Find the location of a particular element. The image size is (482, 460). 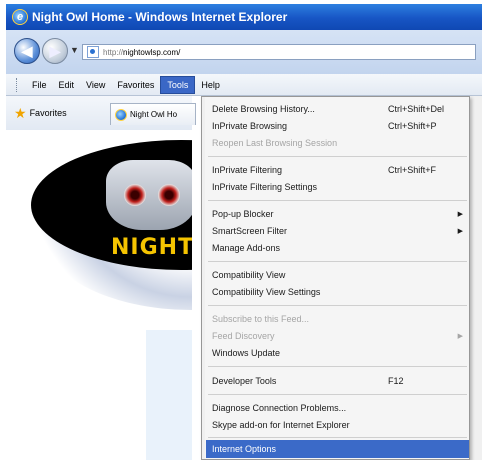

menu-favorites: Favorites is located at coordinates (135, 85).